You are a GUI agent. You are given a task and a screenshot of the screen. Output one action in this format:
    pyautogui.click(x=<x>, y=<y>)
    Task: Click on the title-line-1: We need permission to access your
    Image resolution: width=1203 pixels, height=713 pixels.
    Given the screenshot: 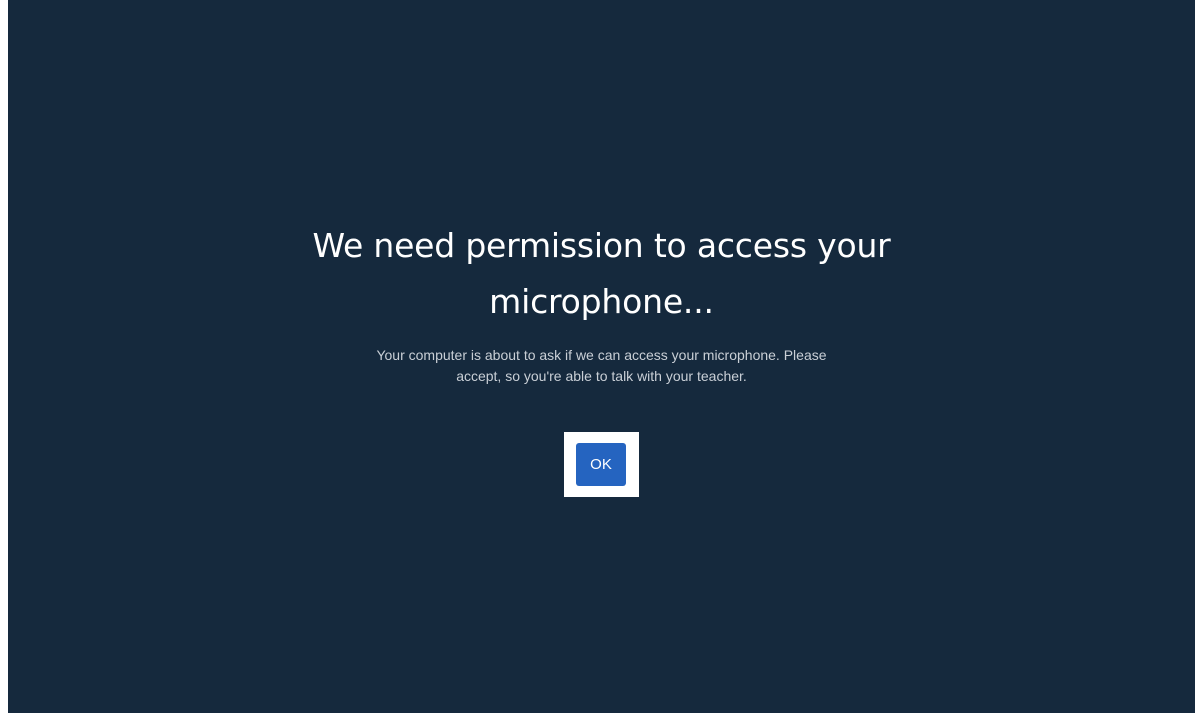 What is the action you would take?
    pyautogui.click(x=601, y=245)
    